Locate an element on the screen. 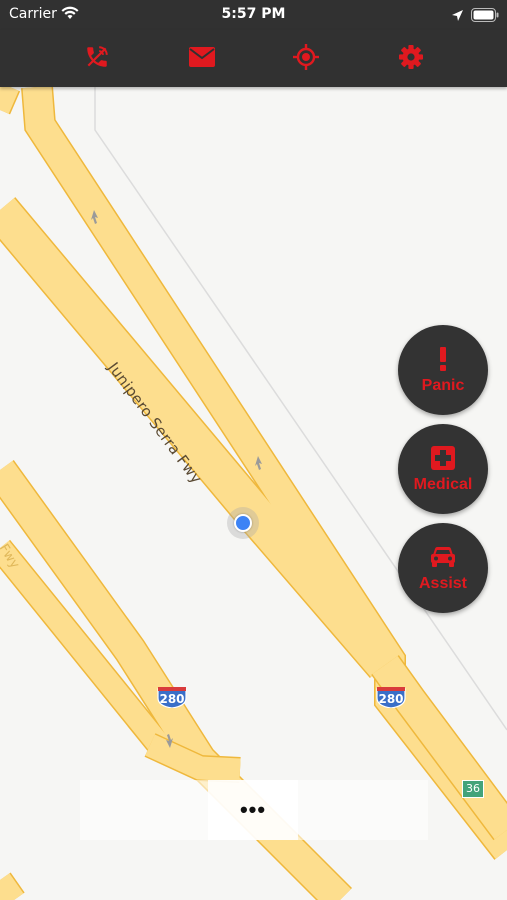 The image size is (507, 900). panic-button: Panic is located at coordinates (443, 370).